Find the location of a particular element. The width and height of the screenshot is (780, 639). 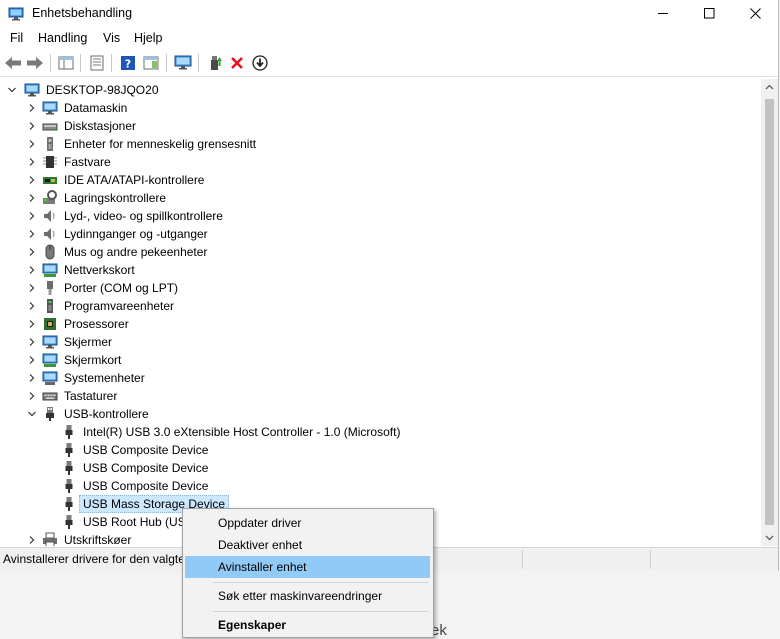

menu-vis: Vis is located at coordinates (111, 38).